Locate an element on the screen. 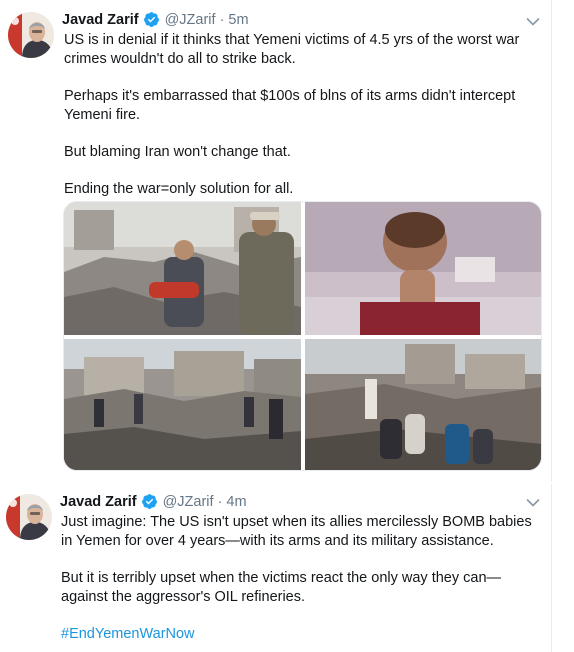 This screenshot has width=574, height=652. tweet-header: Javad Zarif @JZarif · 4m is located at coordinates (153, 501).